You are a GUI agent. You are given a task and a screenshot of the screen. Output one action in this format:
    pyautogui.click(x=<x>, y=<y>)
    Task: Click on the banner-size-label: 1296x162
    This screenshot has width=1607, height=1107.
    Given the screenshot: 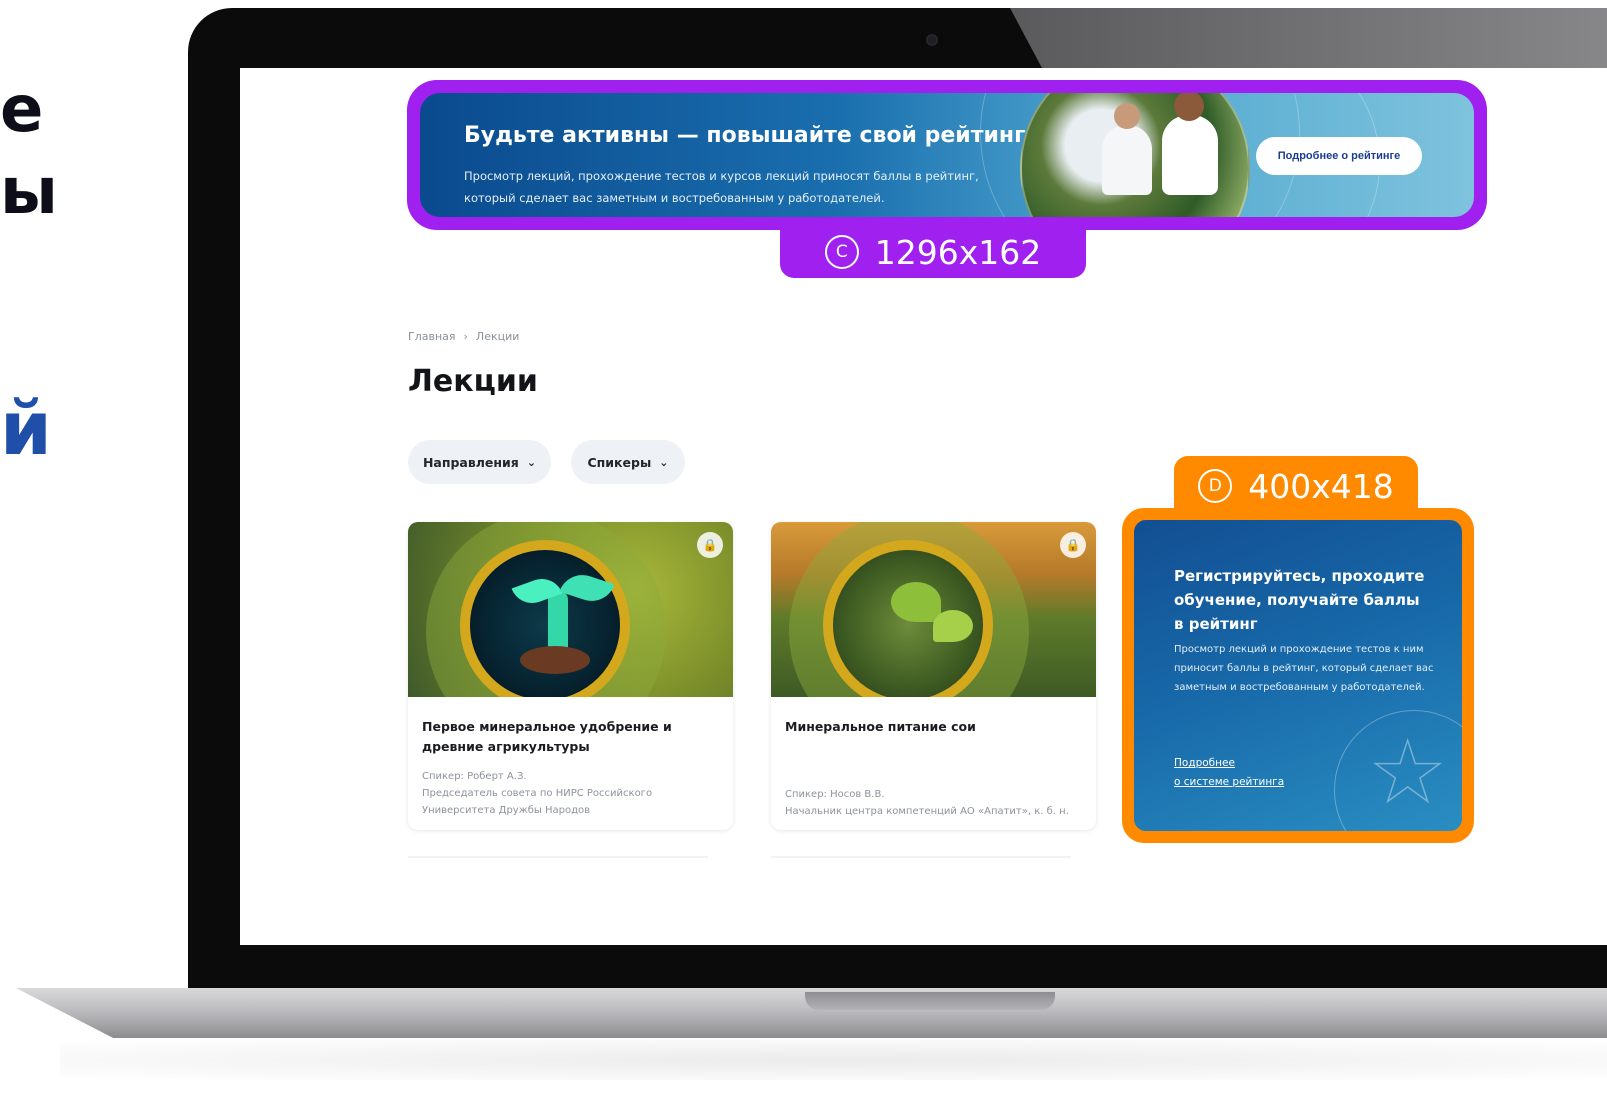 What is the action you would take?
    pyautogui.click(x=958, y=252)
    